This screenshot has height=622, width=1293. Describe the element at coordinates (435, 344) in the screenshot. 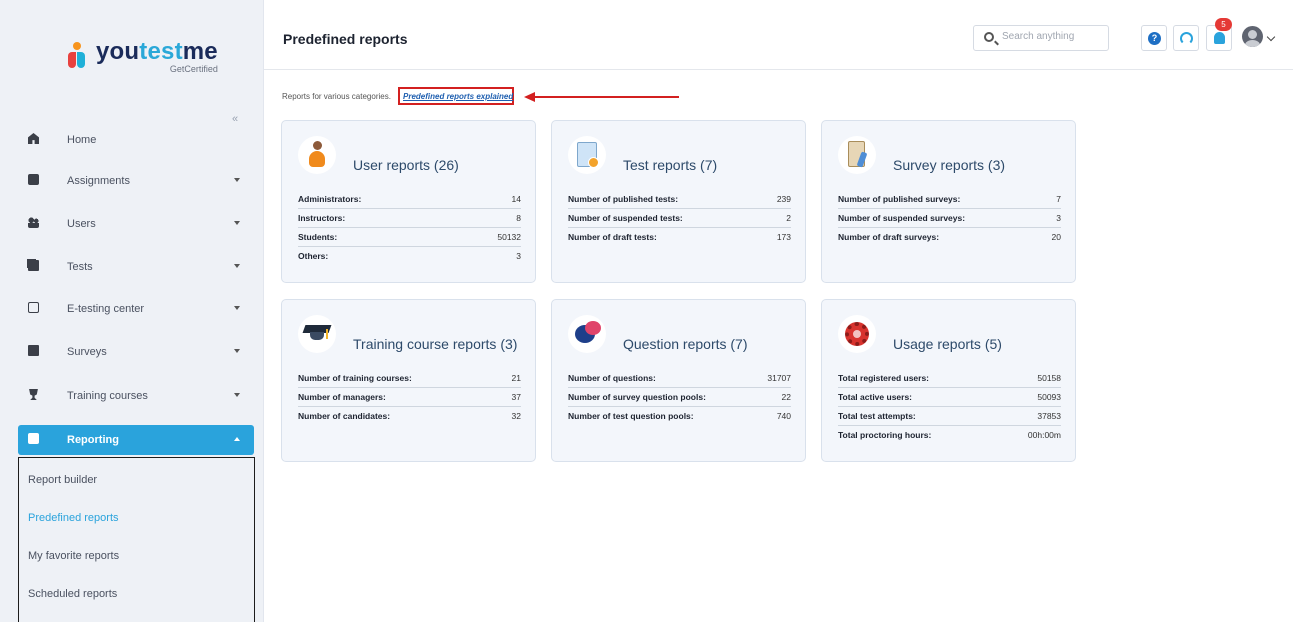

I see `card-title: Training course reports (3)` at that location.